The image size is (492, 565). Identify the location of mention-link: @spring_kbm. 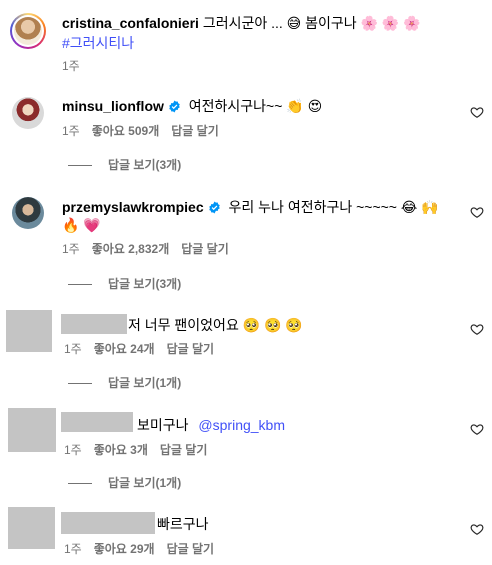
(241, 425).